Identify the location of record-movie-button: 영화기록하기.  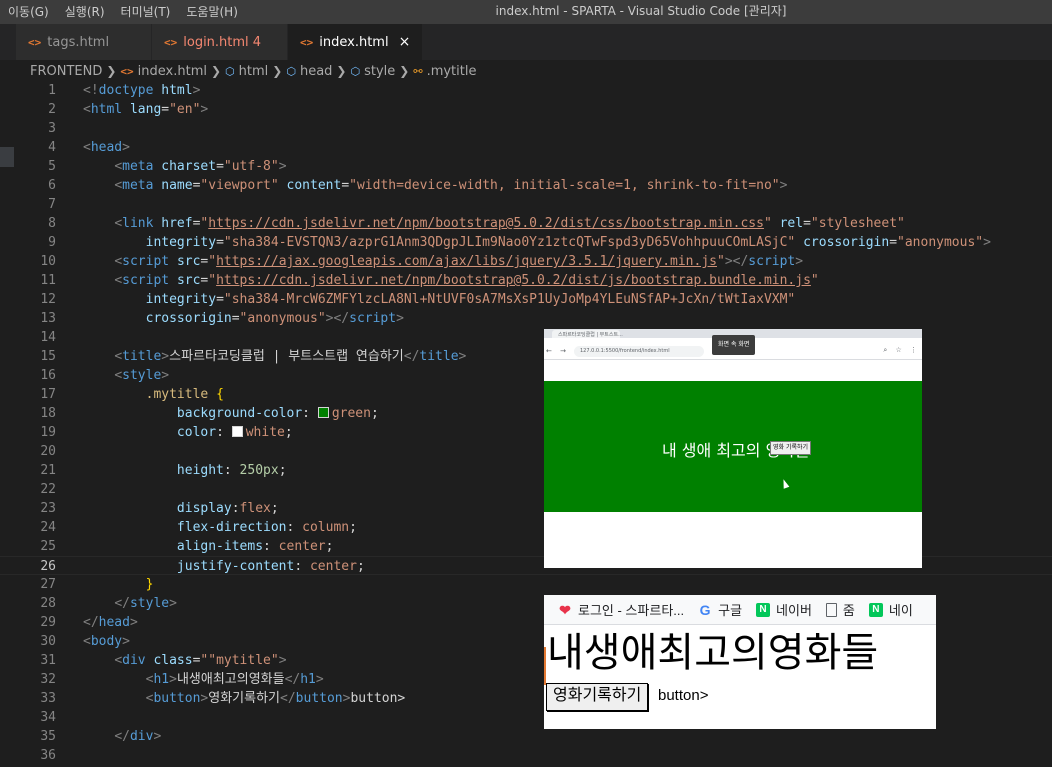
(597, 697).